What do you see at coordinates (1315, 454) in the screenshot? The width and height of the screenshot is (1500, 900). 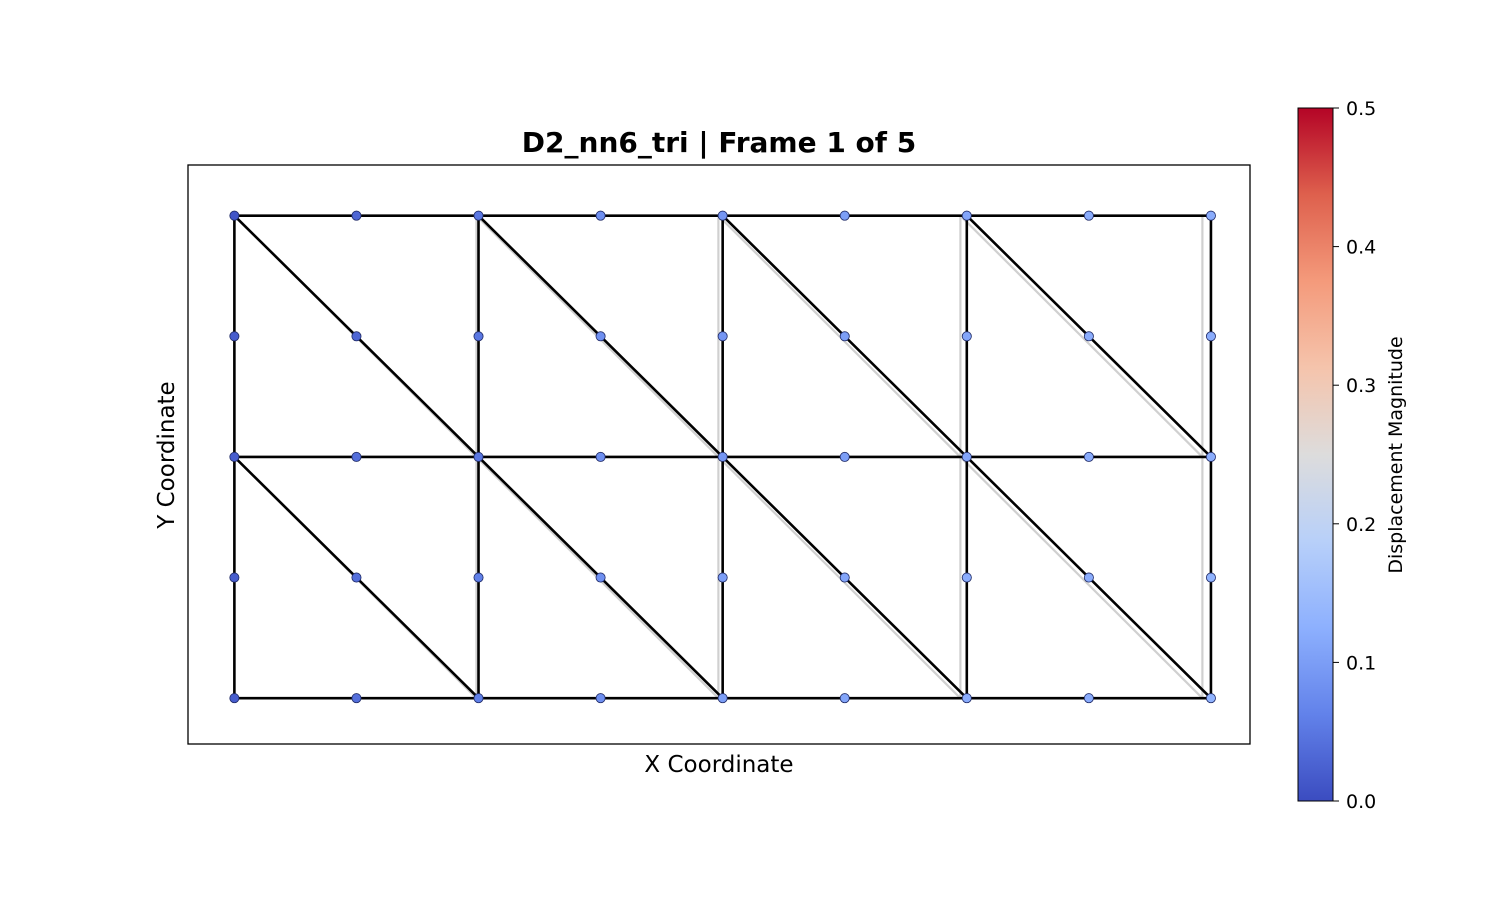 I see `colorbar-gradient` at bounding box center [1315, 454].